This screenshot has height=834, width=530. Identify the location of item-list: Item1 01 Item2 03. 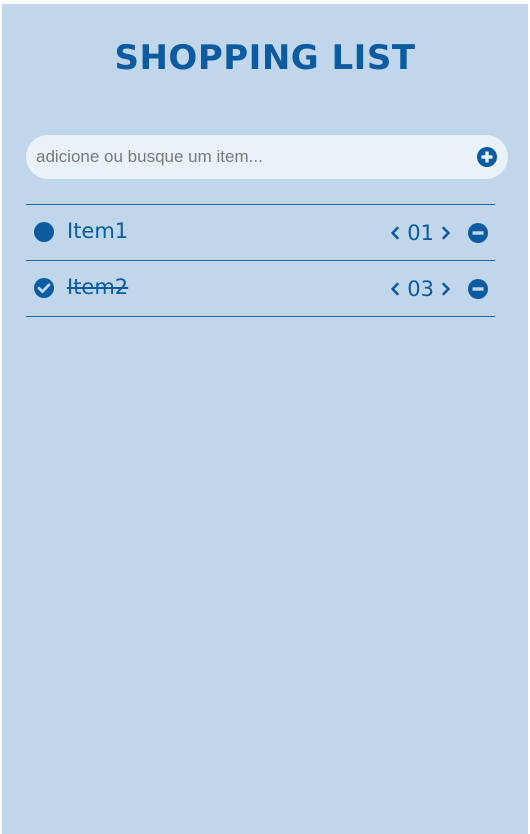
(260, 260).